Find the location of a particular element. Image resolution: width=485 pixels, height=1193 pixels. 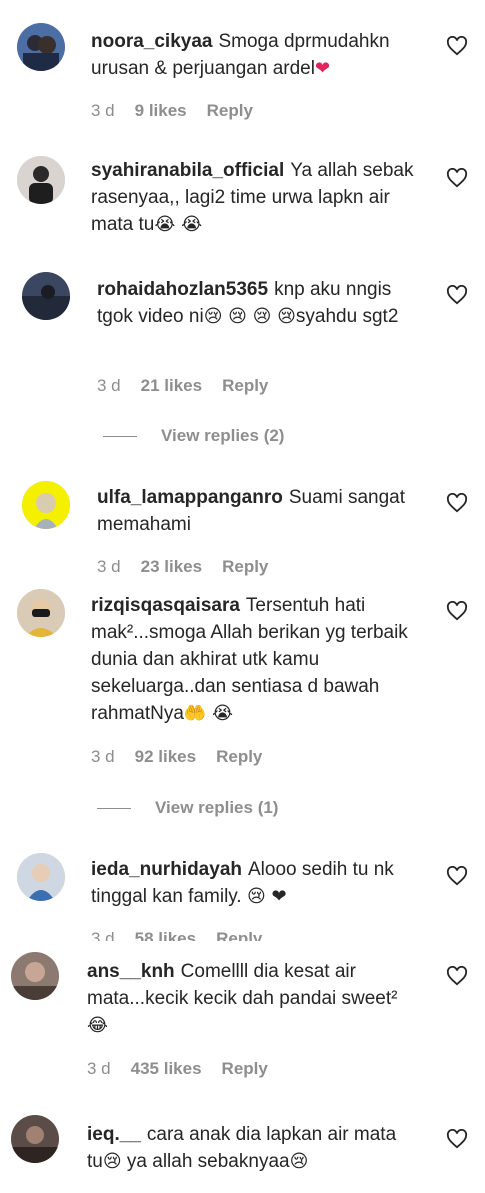

crying-emoji: 😭 😭 is located at coordinates (178, 224).